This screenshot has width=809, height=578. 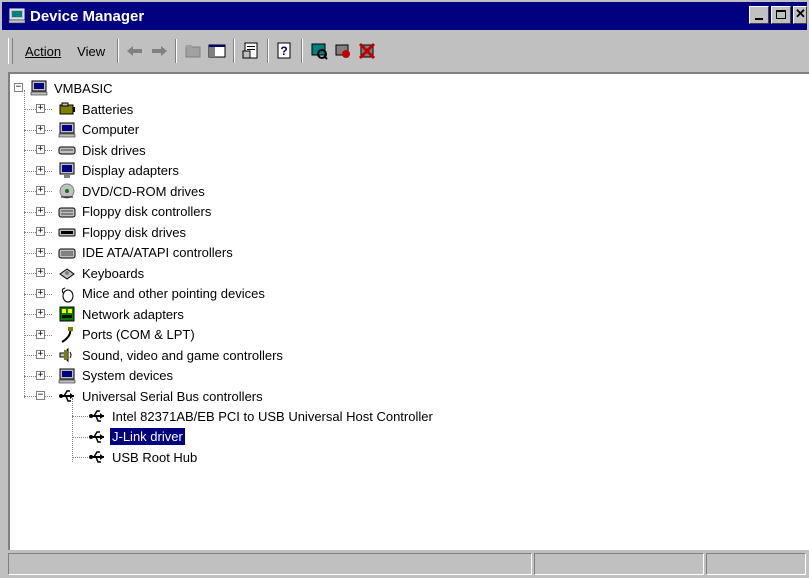 I want to click on device-manager-app-icon, so click(x=17, y=16).